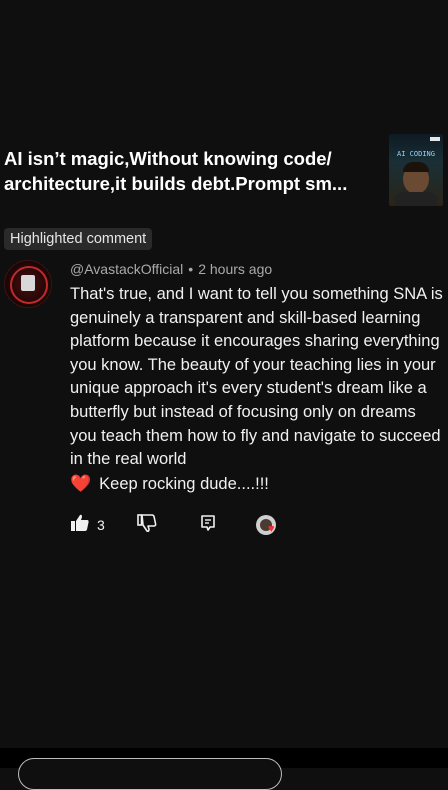 This screenshot has width=448, height=790. I want to click on comment-actions: 3 ♥, so click(220, 525).